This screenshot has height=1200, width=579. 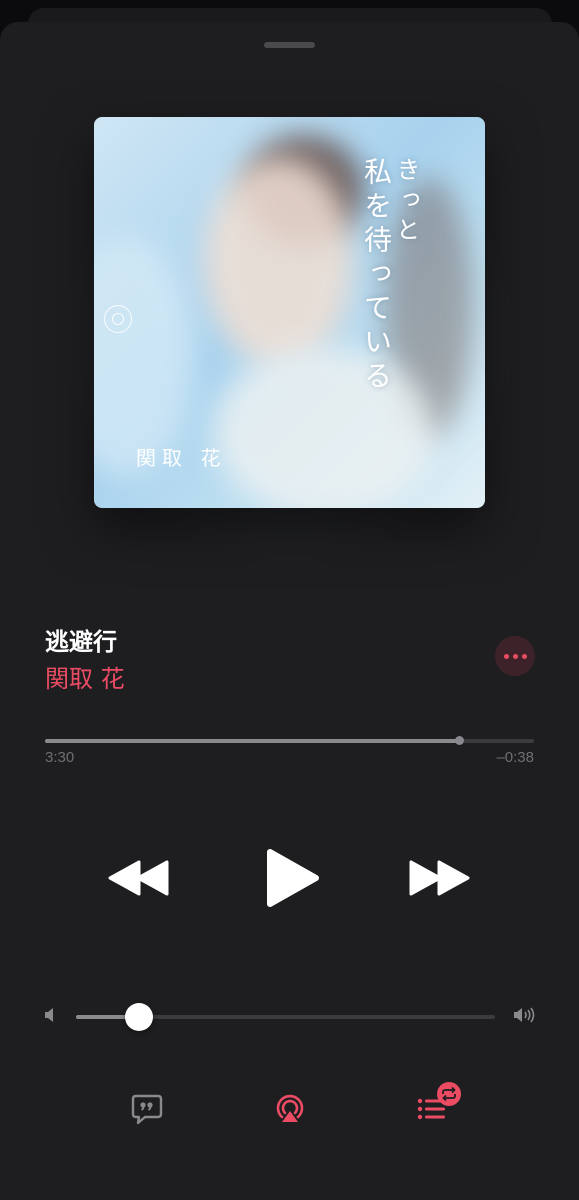 I want to click on fast-forward-button, so click(x=439, y=878).